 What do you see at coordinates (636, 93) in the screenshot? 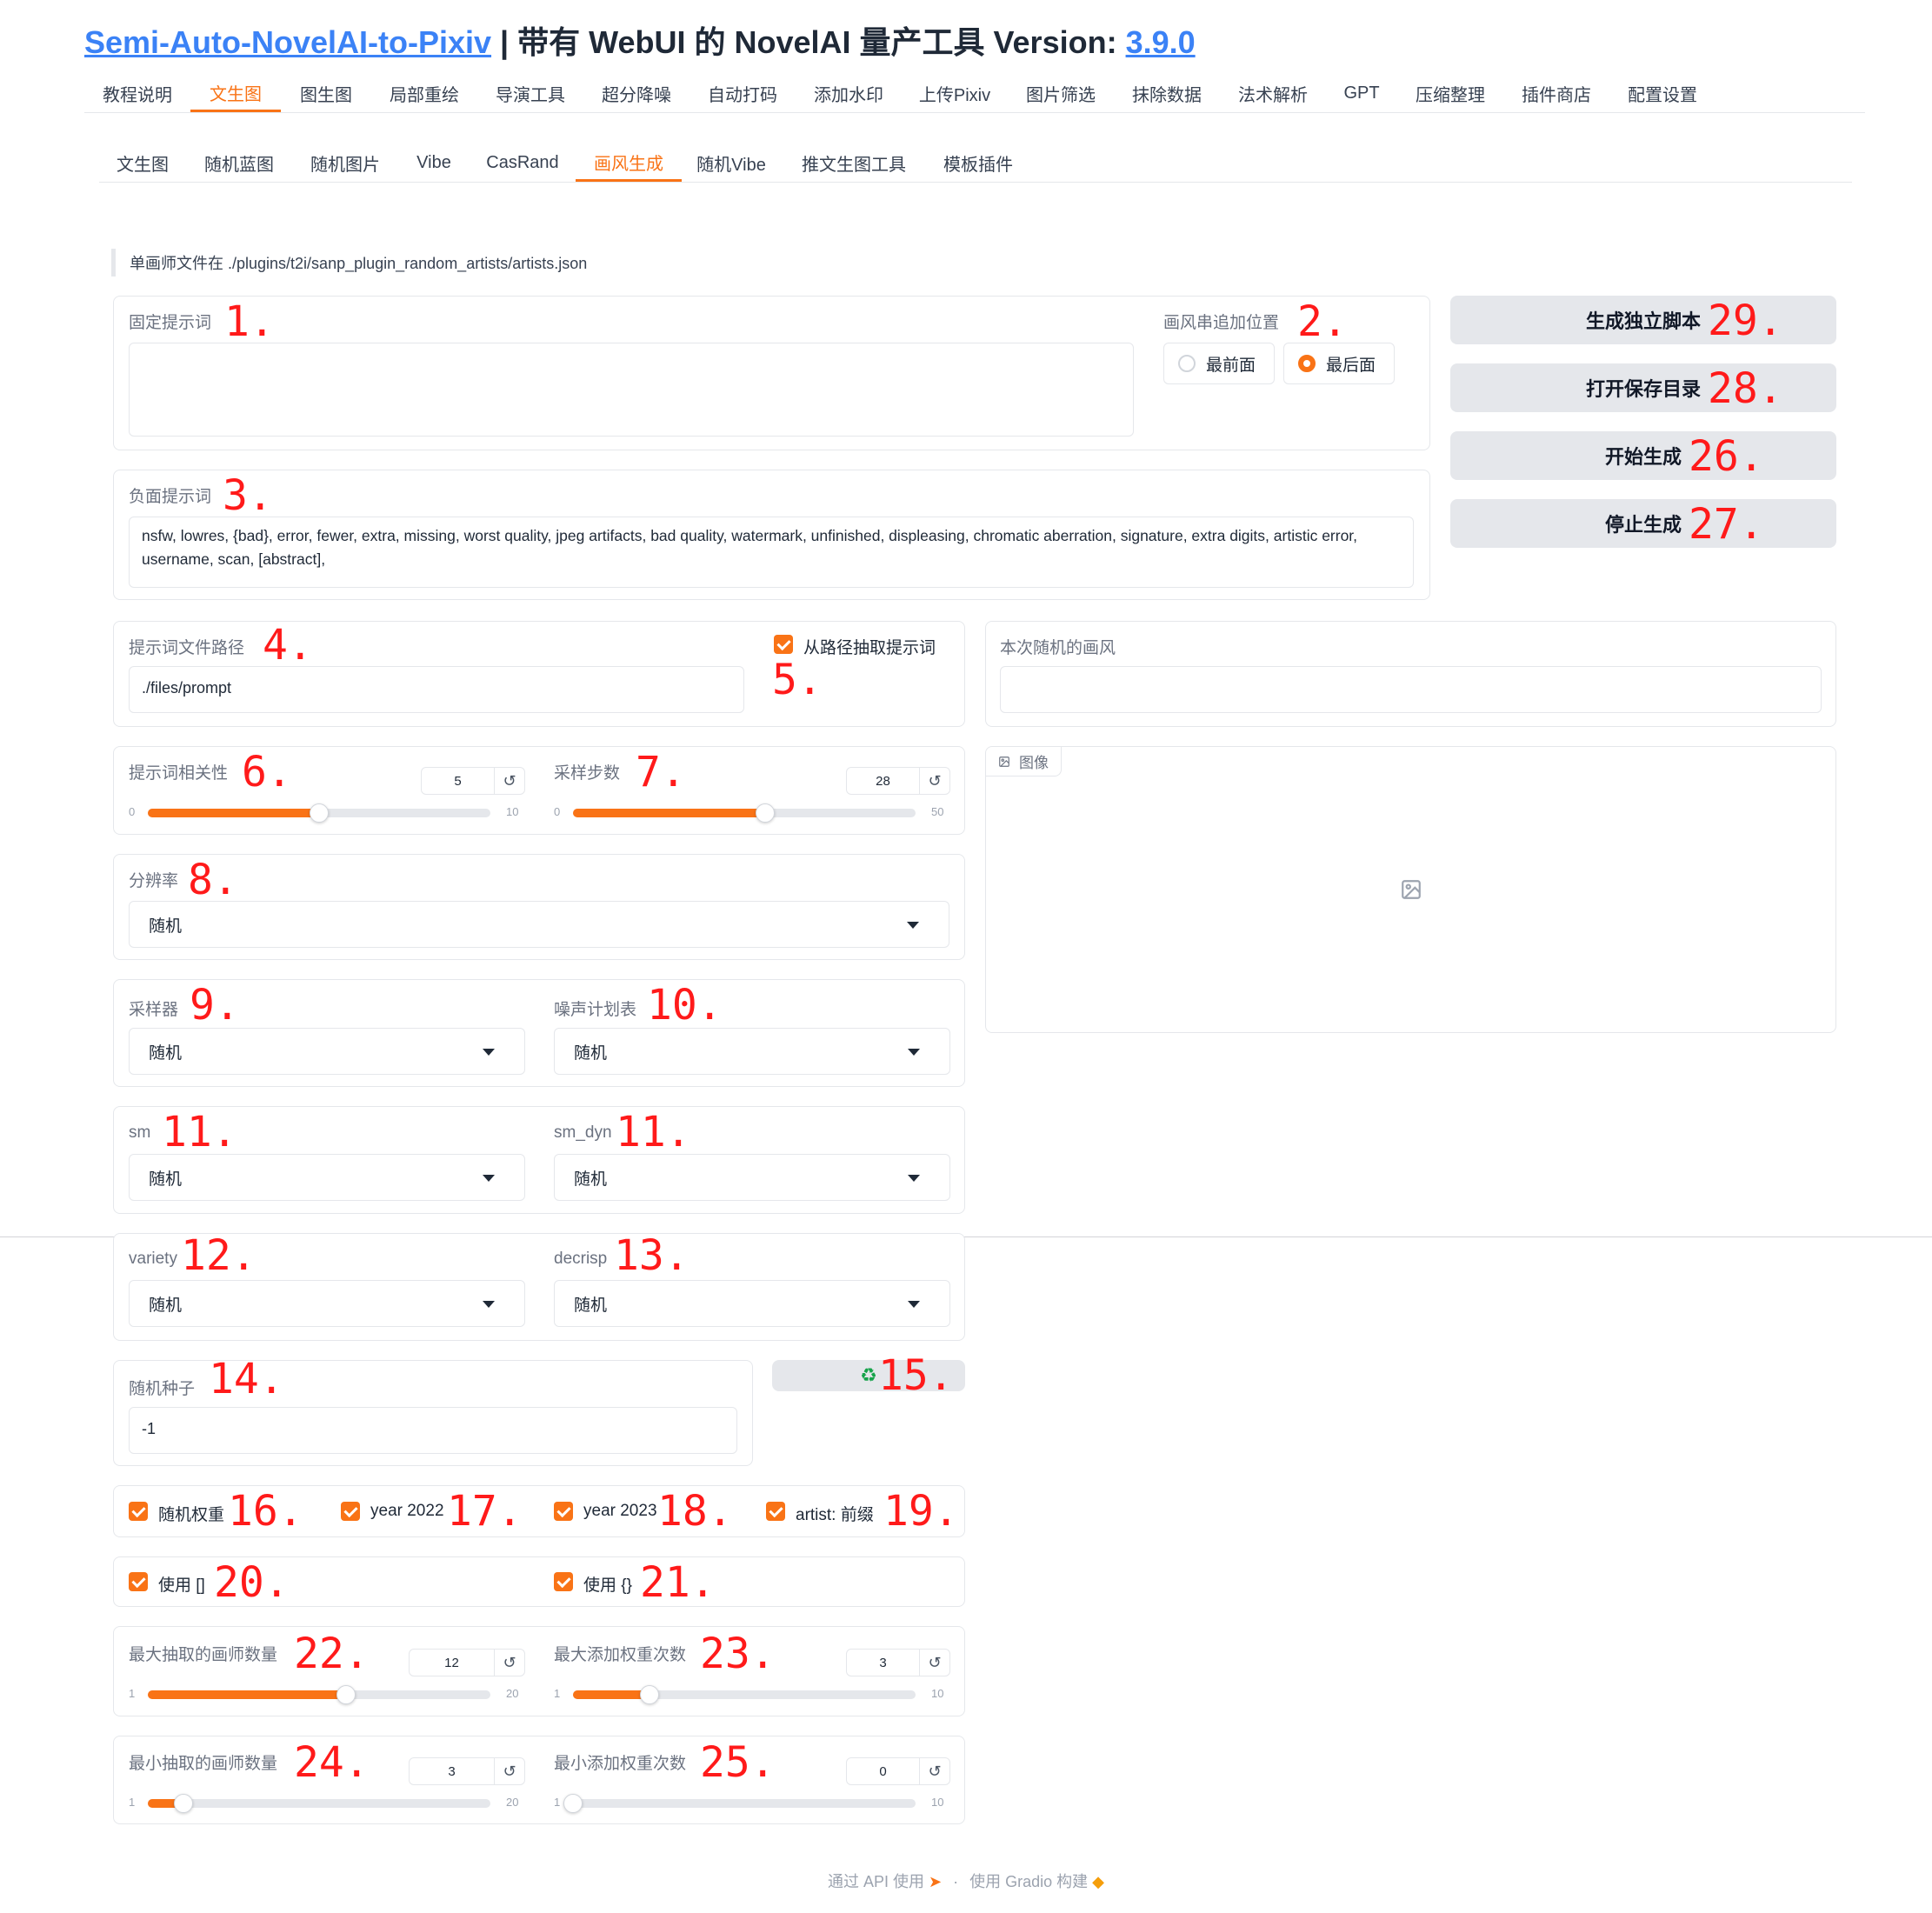
I see `main-tab-5: 超分降噪` at bounding box center [636, 93].